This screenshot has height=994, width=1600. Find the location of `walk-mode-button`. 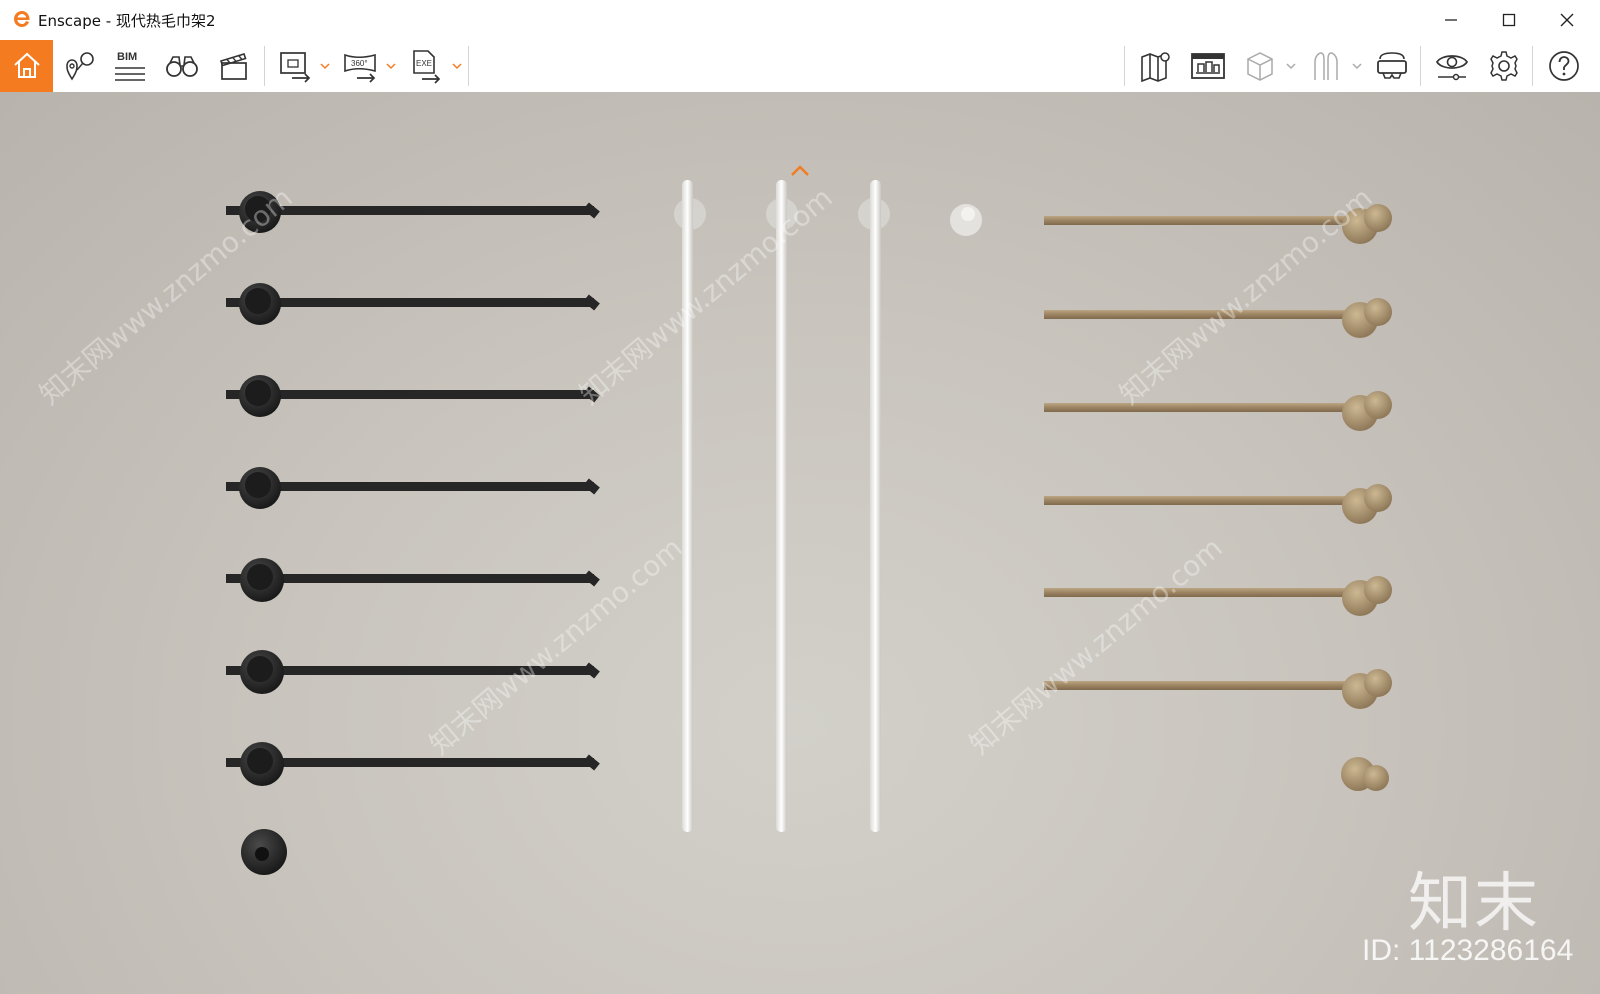

walk-mode-button is located at coordinates (182, 66).